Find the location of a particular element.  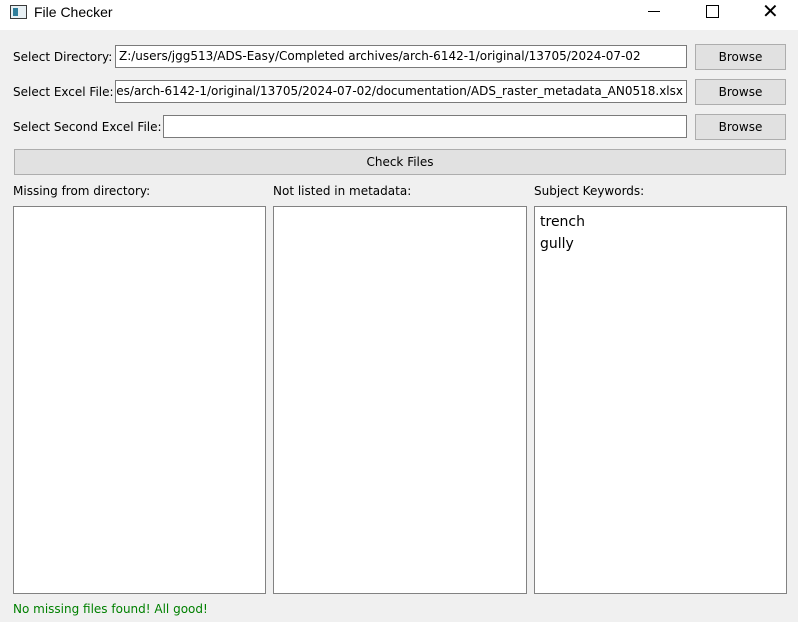

second-excel-file-label: Select Second Excel File: is located at coordinates (87, 127).